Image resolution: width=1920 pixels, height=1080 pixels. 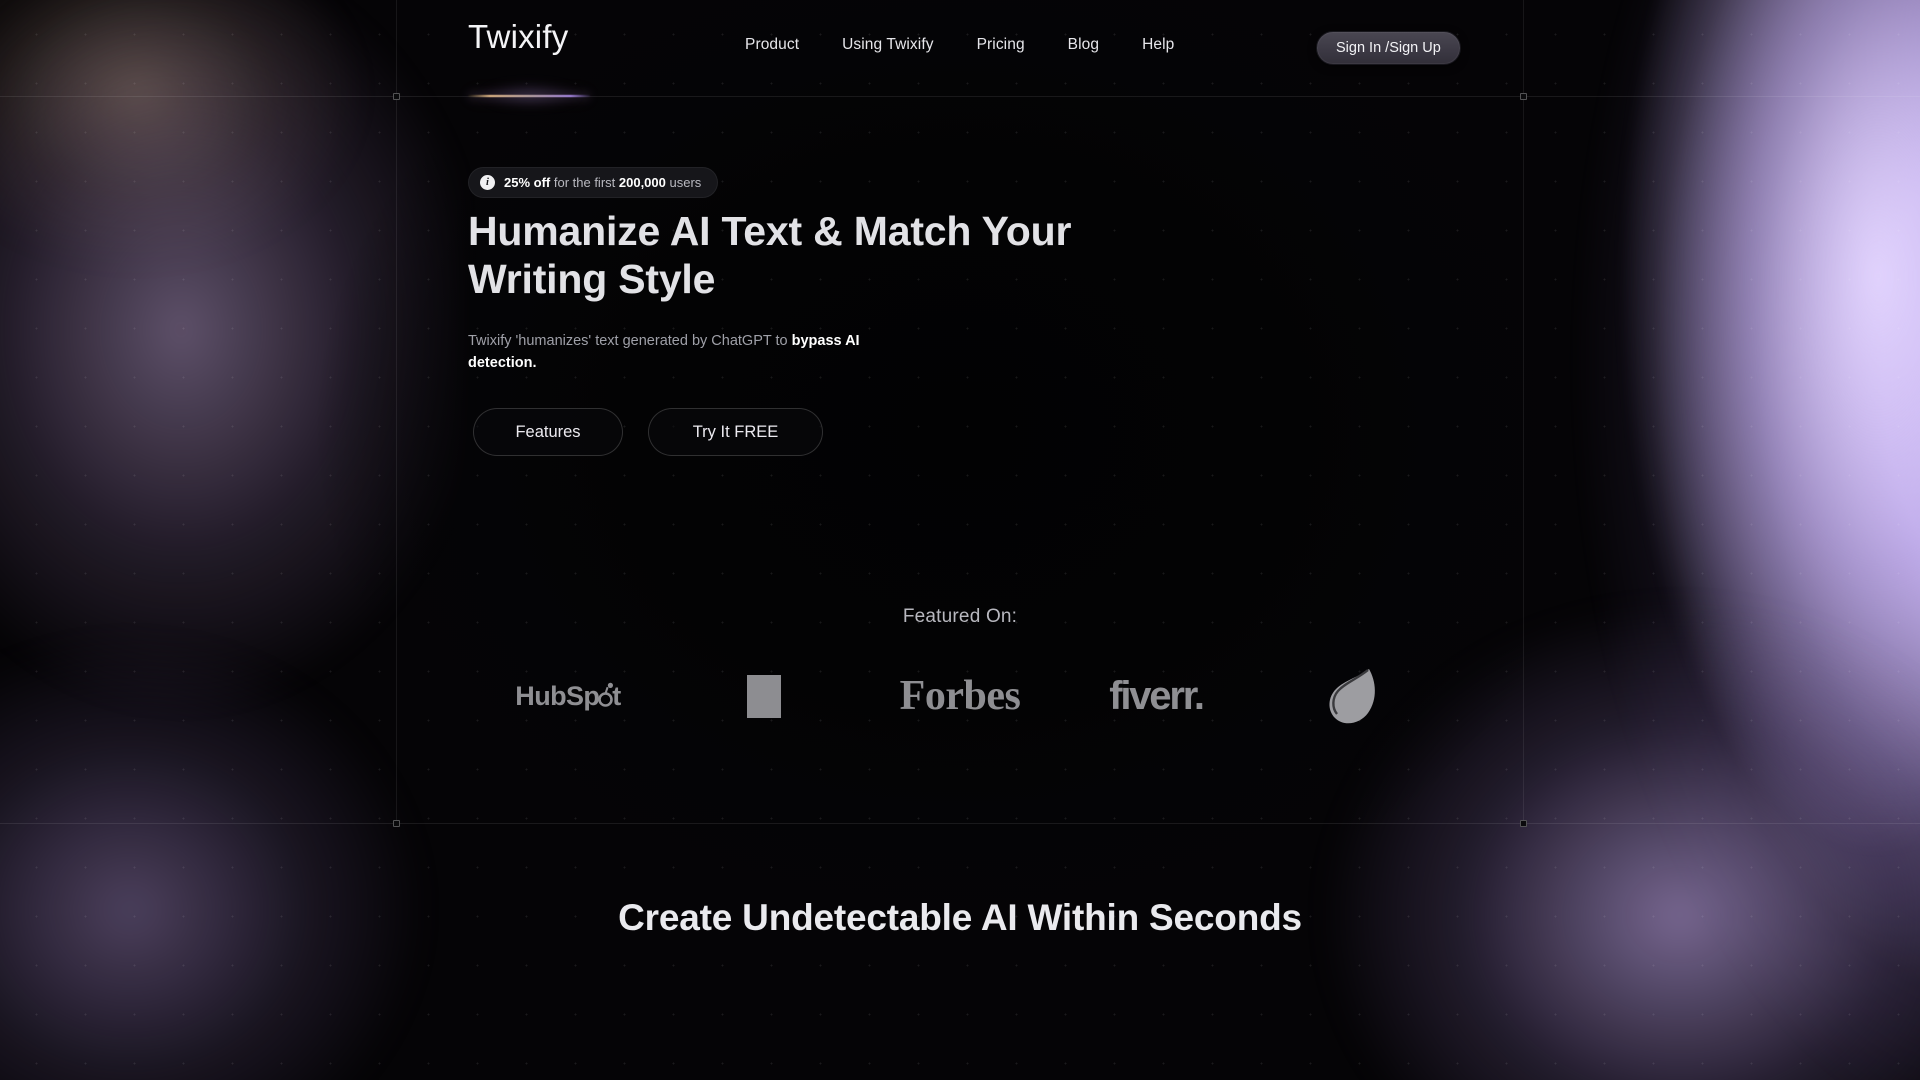 I want to click on nav-item-using-twixify: Using Twixify, so click(x=887, y=45).